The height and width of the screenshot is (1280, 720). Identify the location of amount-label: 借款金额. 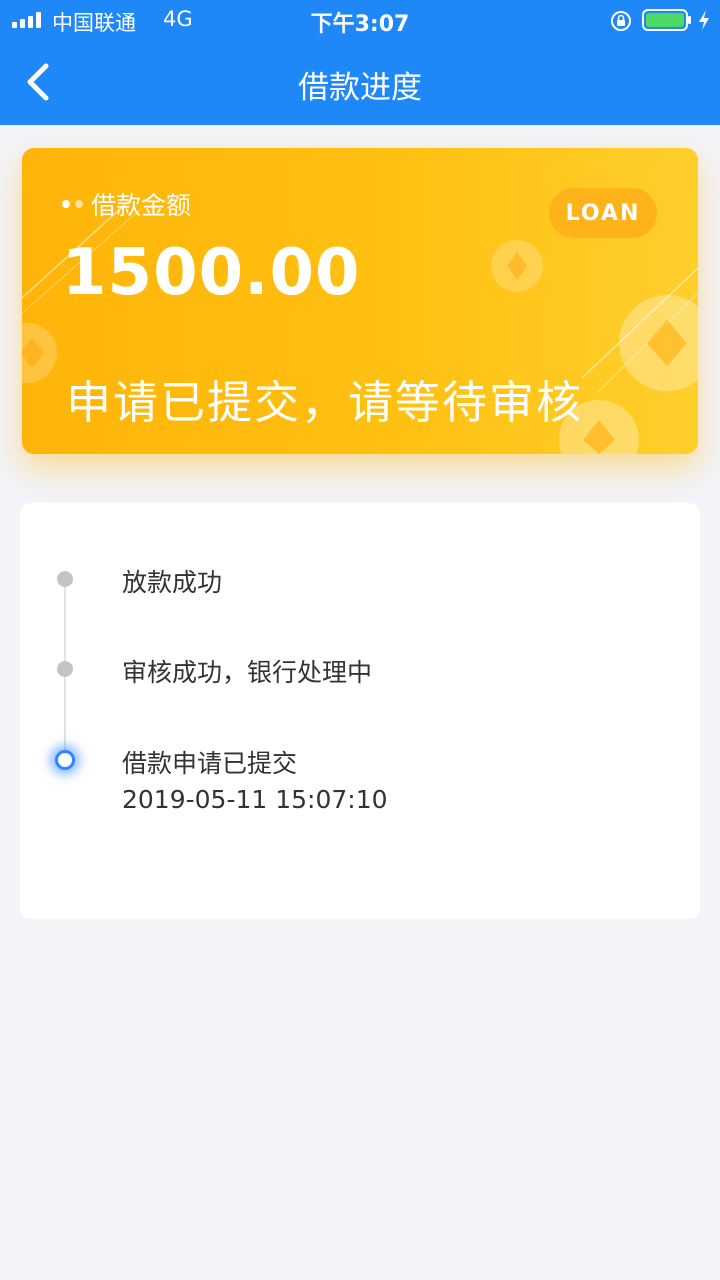
(141, 205).